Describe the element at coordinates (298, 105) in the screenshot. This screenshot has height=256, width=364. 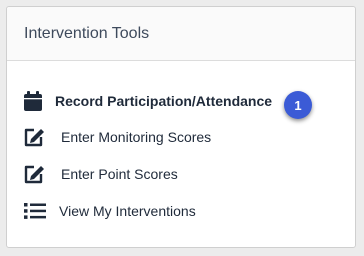
I see `step-callout-badge: 1` at that location.